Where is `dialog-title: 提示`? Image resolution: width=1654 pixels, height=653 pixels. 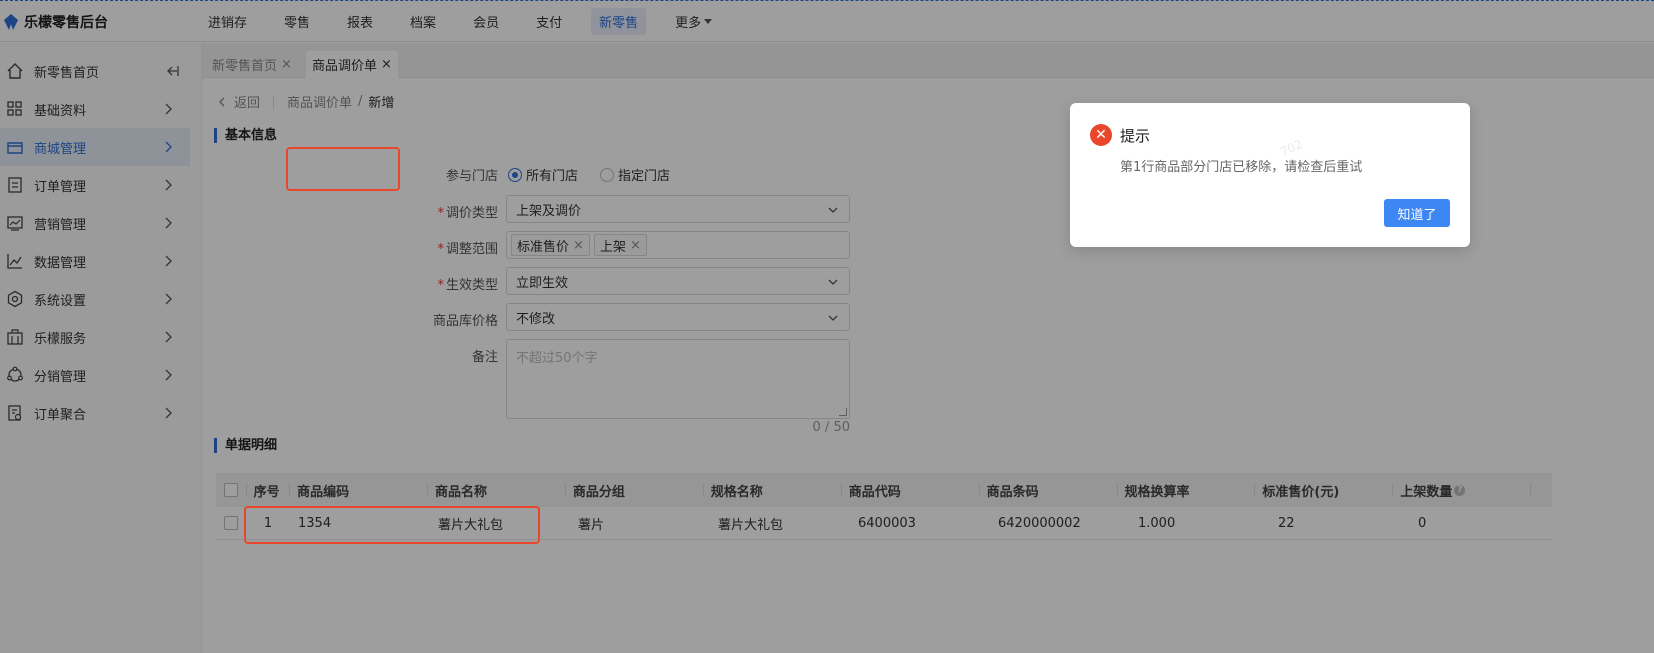
dialog-title: 提示 is located at coordinates (1135, 136).